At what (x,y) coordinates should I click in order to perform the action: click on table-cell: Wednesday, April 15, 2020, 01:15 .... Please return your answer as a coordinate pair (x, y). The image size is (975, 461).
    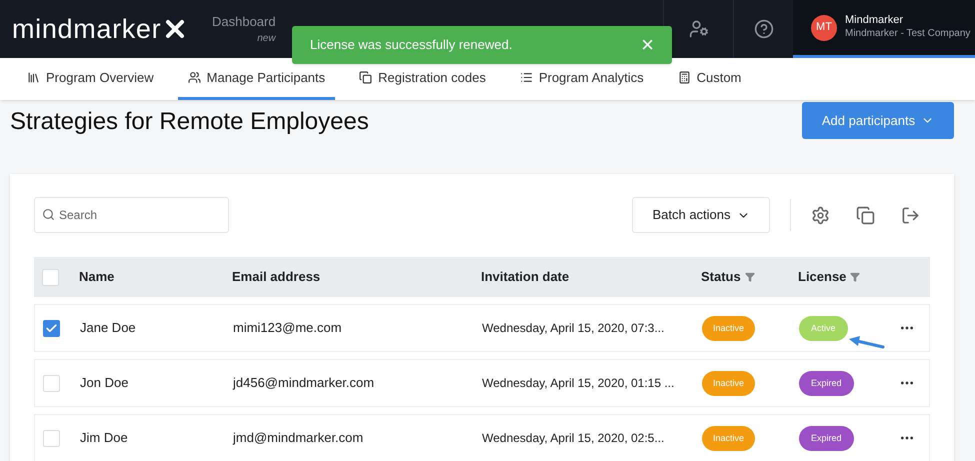
    Looking at the image, I should click on (578, 383).